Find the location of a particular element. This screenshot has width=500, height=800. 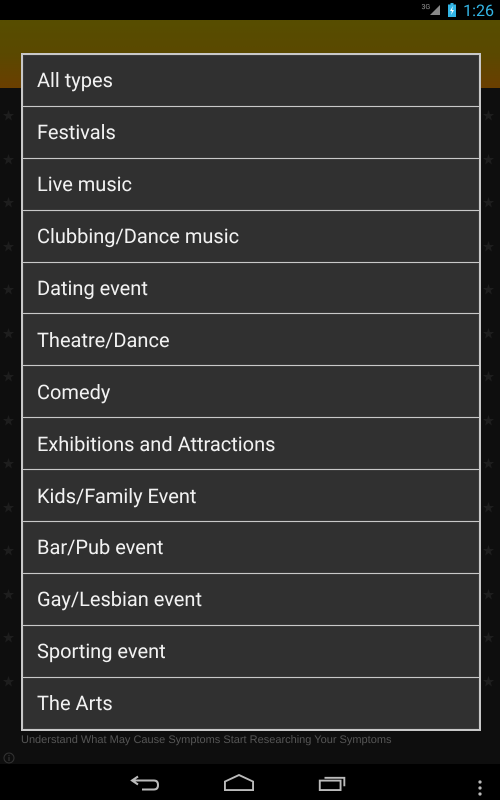

menu-item: Theatre/Dance is located at coordinates (251, 340).